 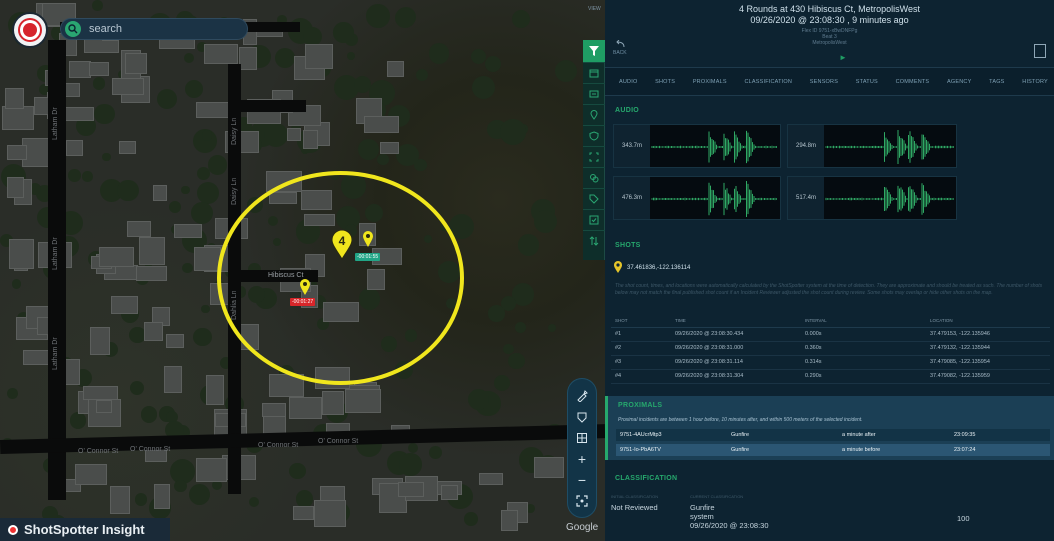 What do you see at coordinates (368, 257) in the screenshot?
I see `proximal-tag-green: -00:01:55` at bounding box center [368, 257].